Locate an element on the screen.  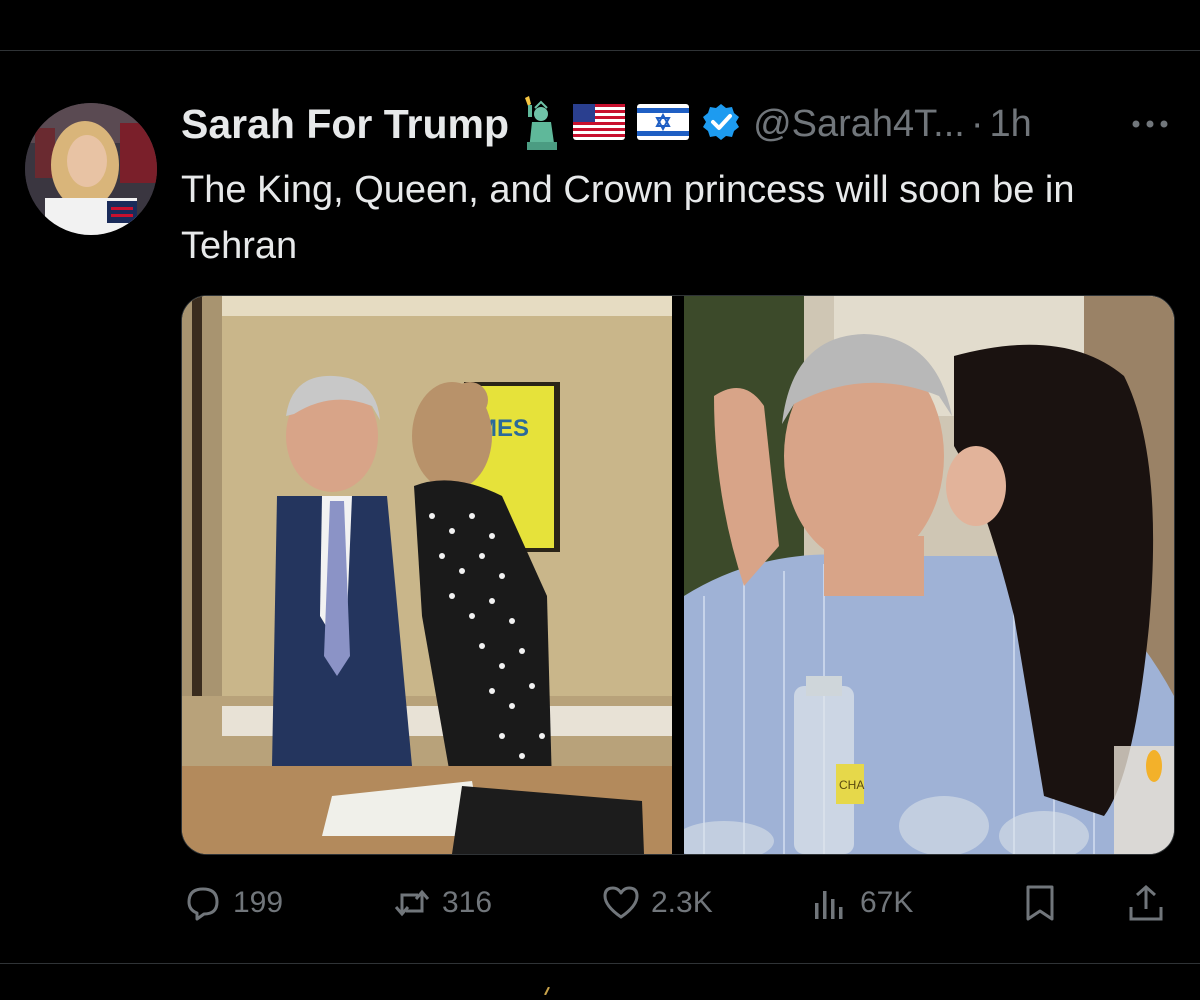
more-options-button is located at coordinates (1150, 124).